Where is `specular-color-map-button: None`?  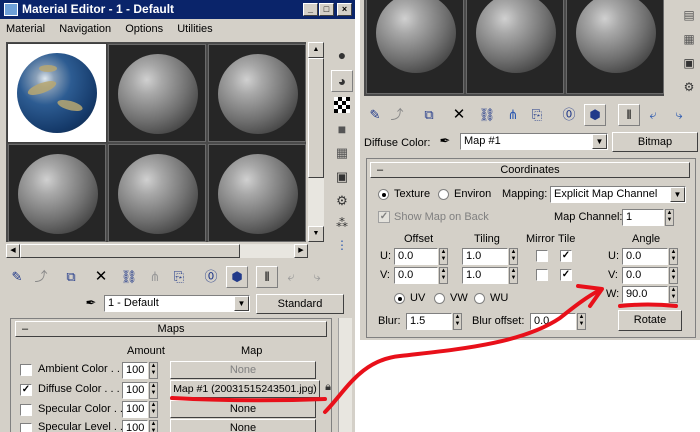 specular-color-map-button: None is located at coordinates (243, 409).